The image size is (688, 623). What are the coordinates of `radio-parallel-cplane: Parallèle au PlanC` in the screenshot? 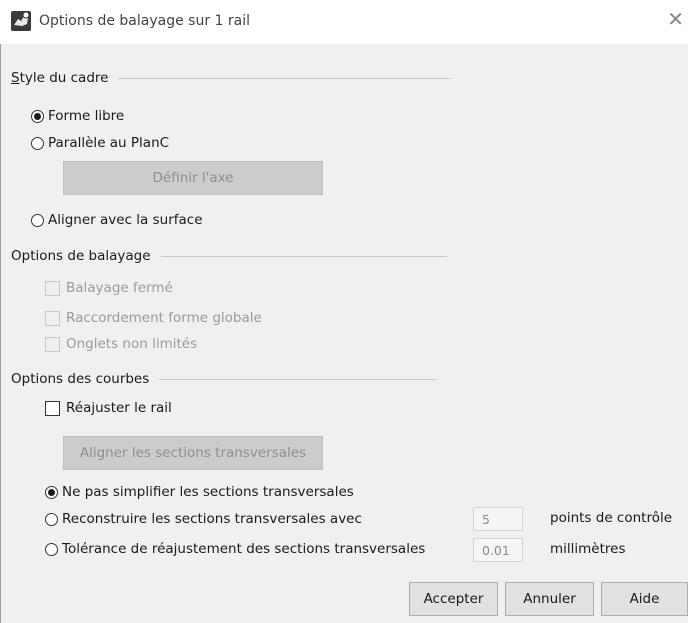 It's located at (100, 143).